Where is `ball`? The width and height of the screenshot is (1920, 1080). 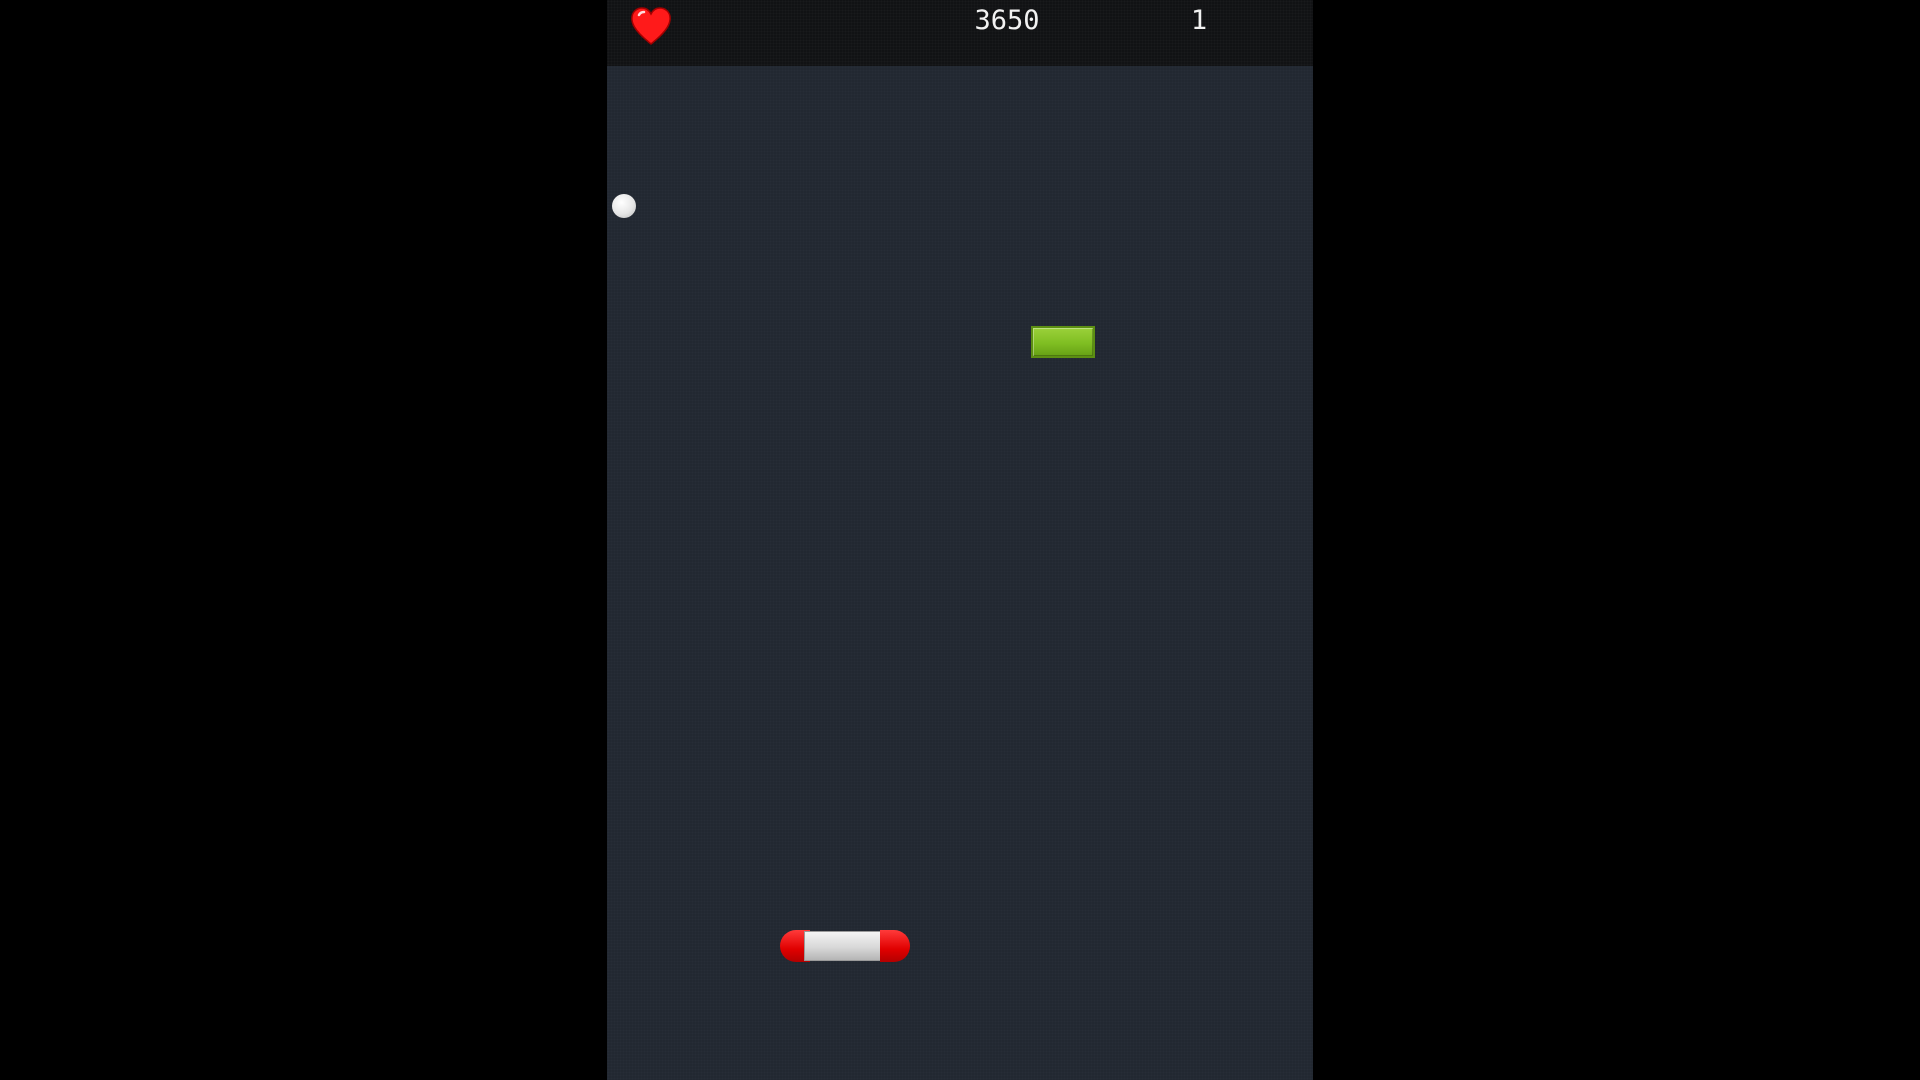
ball is located at coordinates (624, 206).